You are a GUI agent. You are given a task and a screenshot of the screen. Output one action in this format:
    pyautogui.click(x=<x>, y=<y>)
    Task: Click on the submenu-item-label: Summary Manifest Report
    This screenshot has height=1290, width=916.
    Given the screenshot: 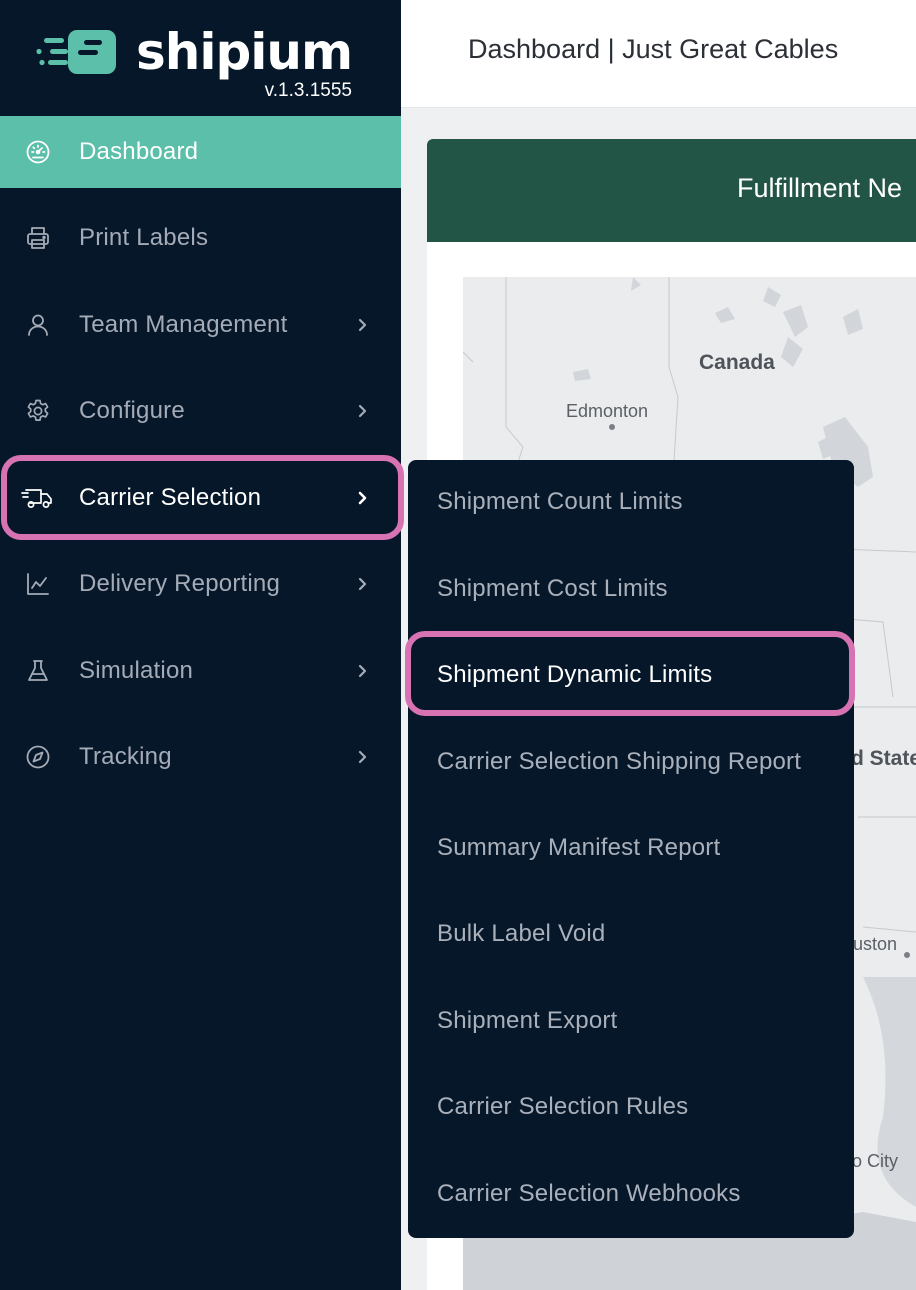 What is the action you would take?
    pyautogui.click(x=579, y=847)
    